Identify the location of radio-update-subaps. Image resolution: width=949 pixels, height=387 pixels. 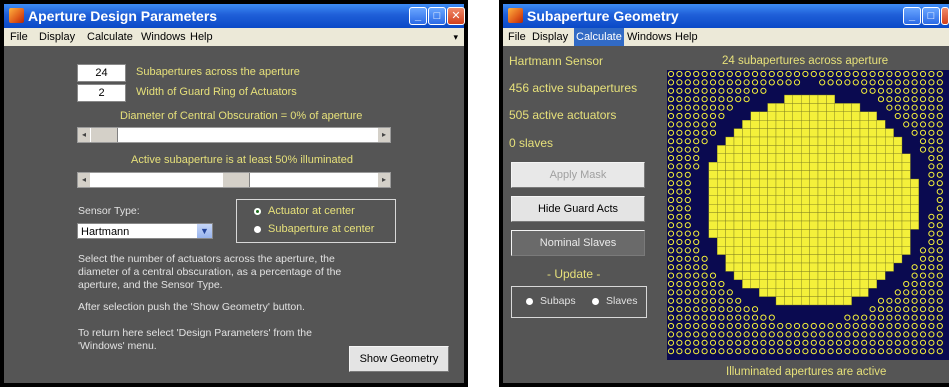
(529, 301).